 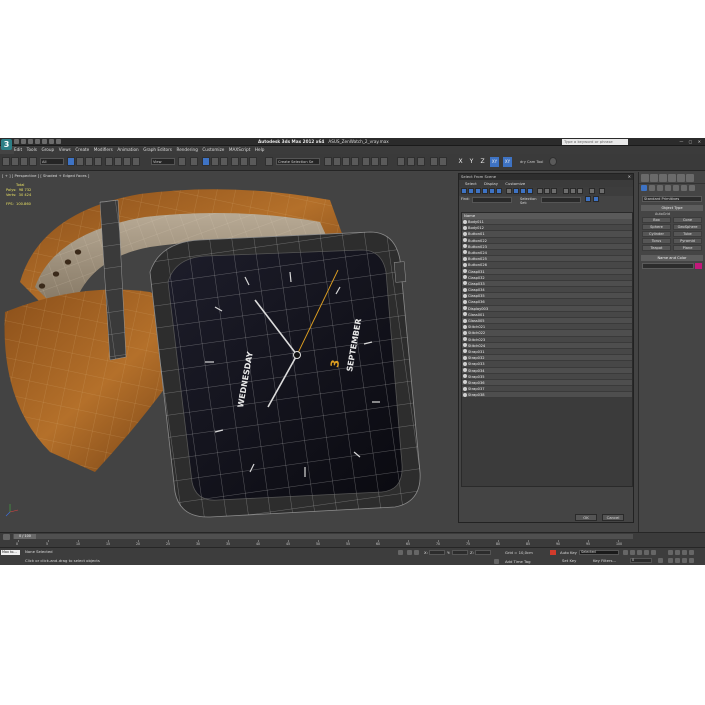 What do you see at coordinates (6, 144) in the screenshot?
I see `app-logo: 3` at bounding box center [6, 144].